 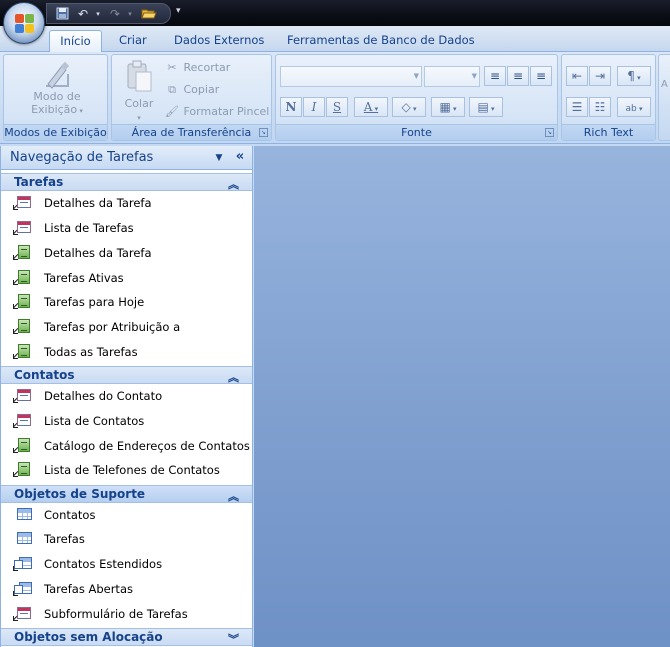 I want to click on navigation-pane-title: Navegação de Tarefas, so click(x=82, y=157).